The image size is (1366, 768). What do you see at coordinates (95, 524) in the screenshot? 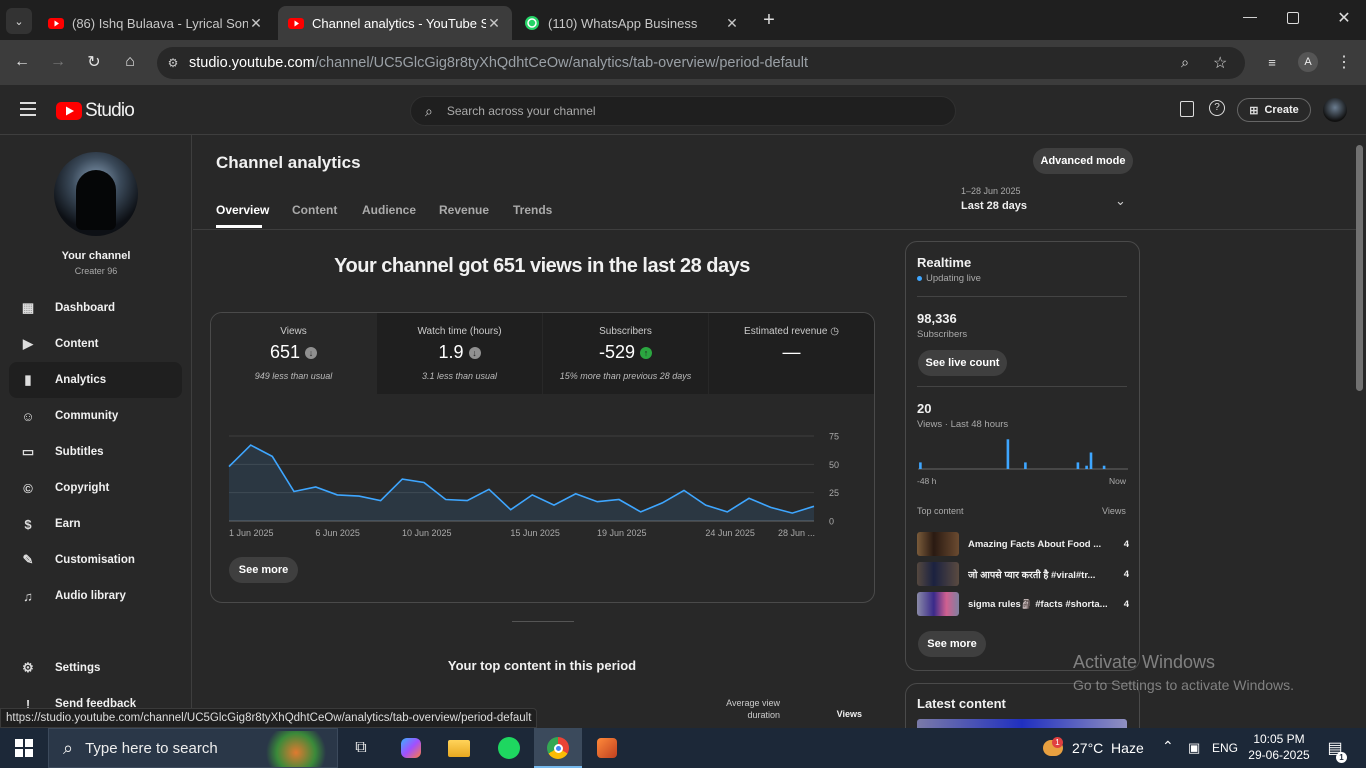
I see `sidebar-item-earn: $ Earn` at bounding box center [95, 524].